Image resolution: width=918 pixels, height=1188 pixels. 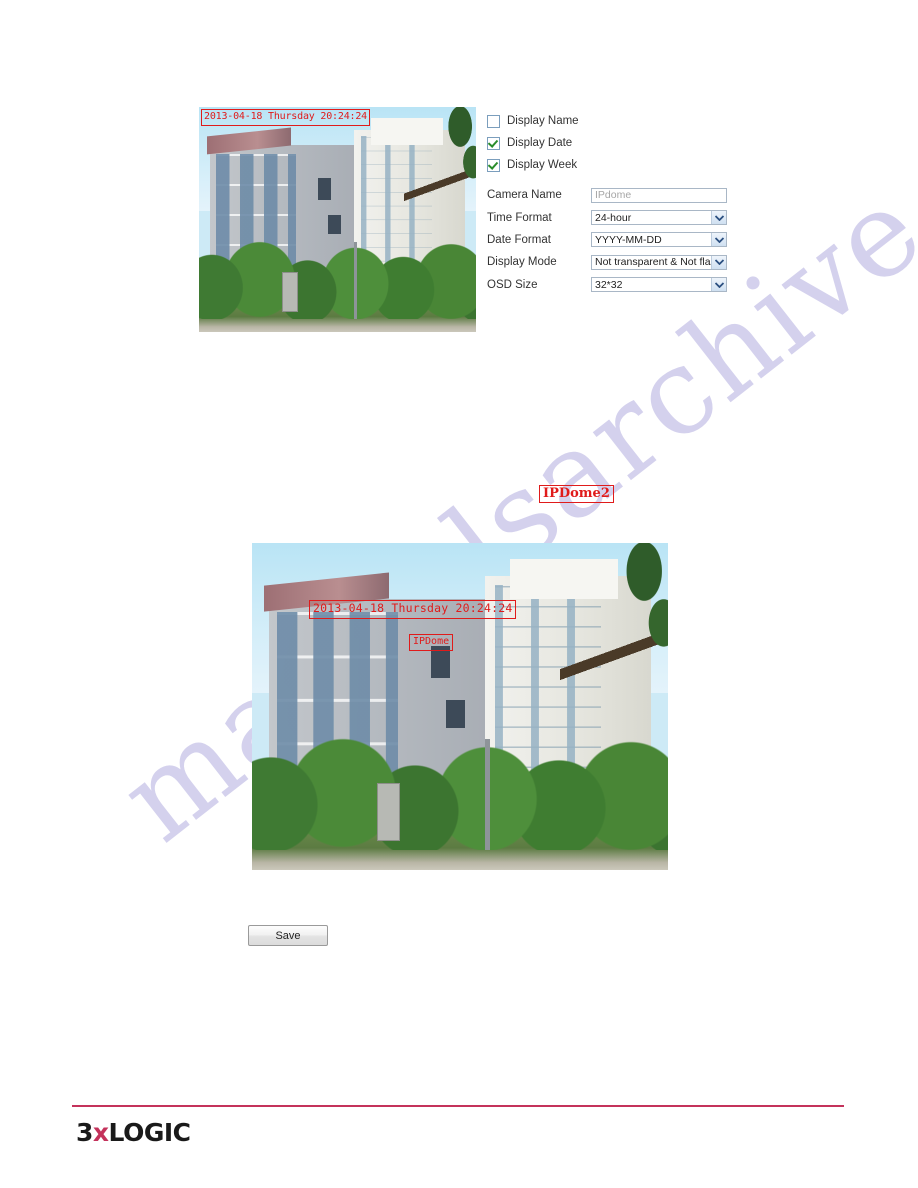 I want to click on time-format-label: Time Format, so click(x=519, y=217).